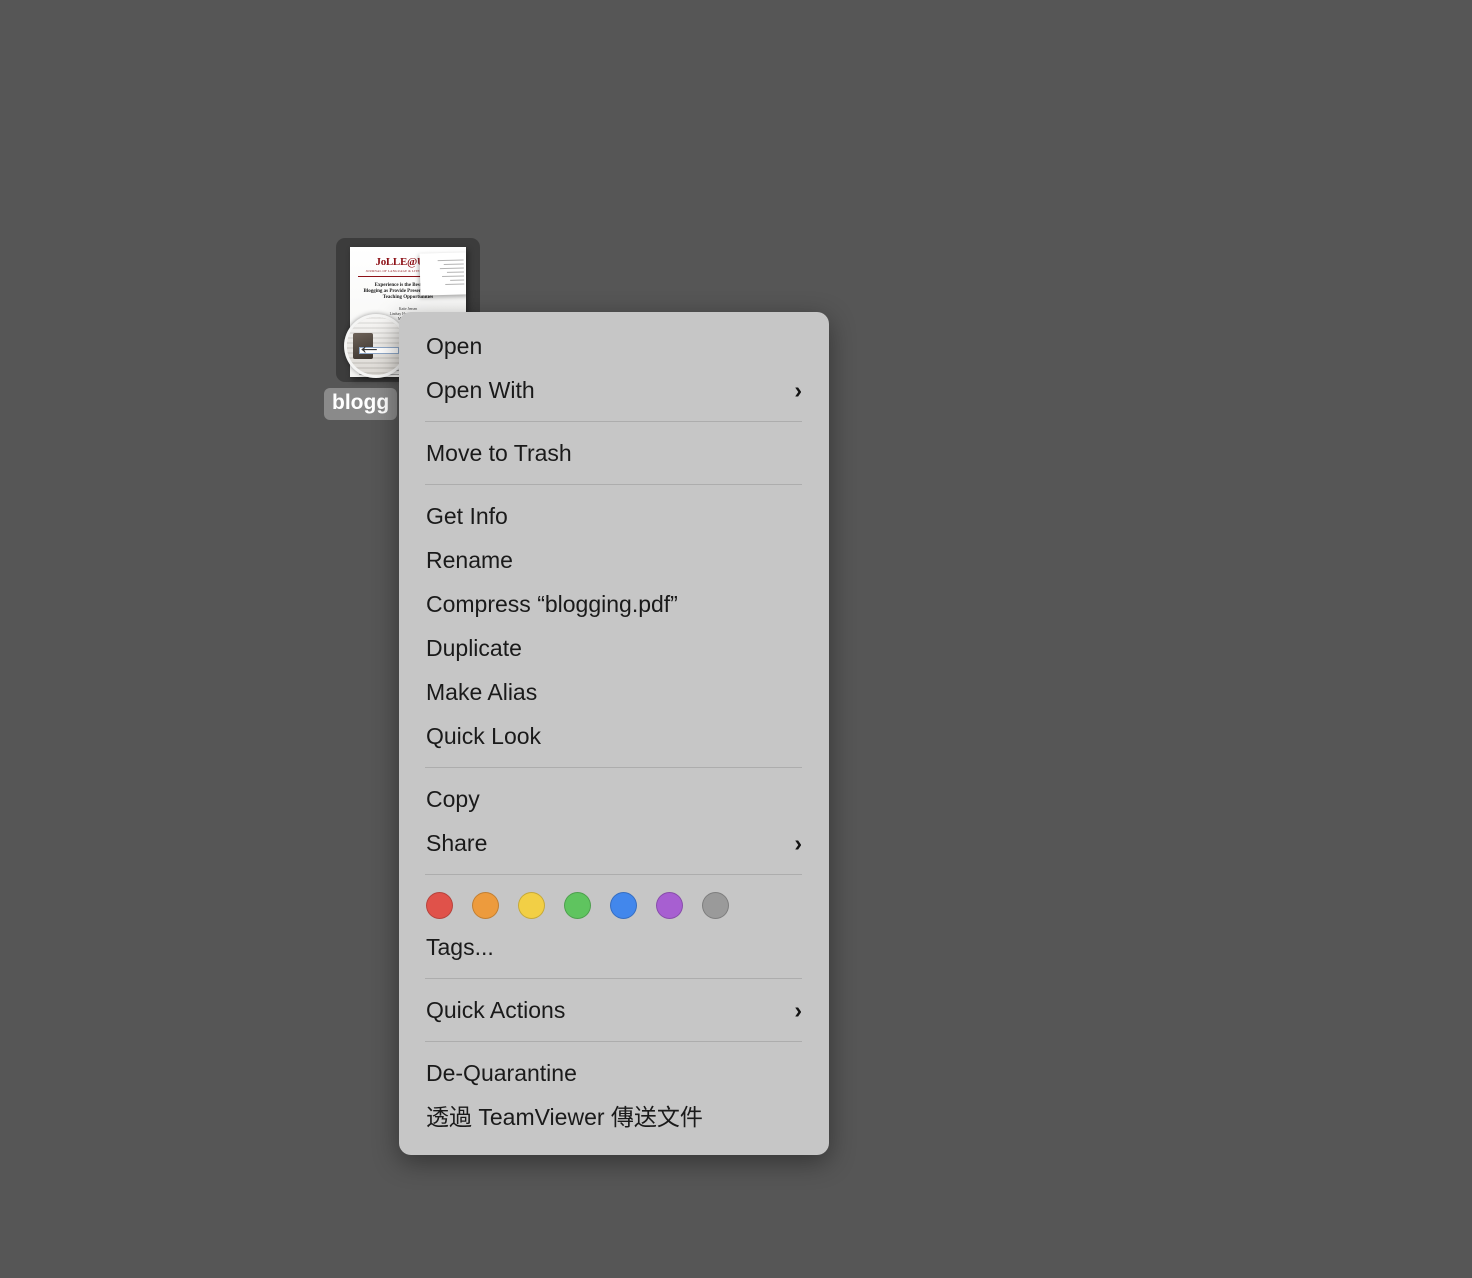 Image resolution: width=1472 pixels, height=1278 pixels. Describe the element at coordinates (474, 648) in the screenshot. I see `menu-item-label: Duplicate` at that location.